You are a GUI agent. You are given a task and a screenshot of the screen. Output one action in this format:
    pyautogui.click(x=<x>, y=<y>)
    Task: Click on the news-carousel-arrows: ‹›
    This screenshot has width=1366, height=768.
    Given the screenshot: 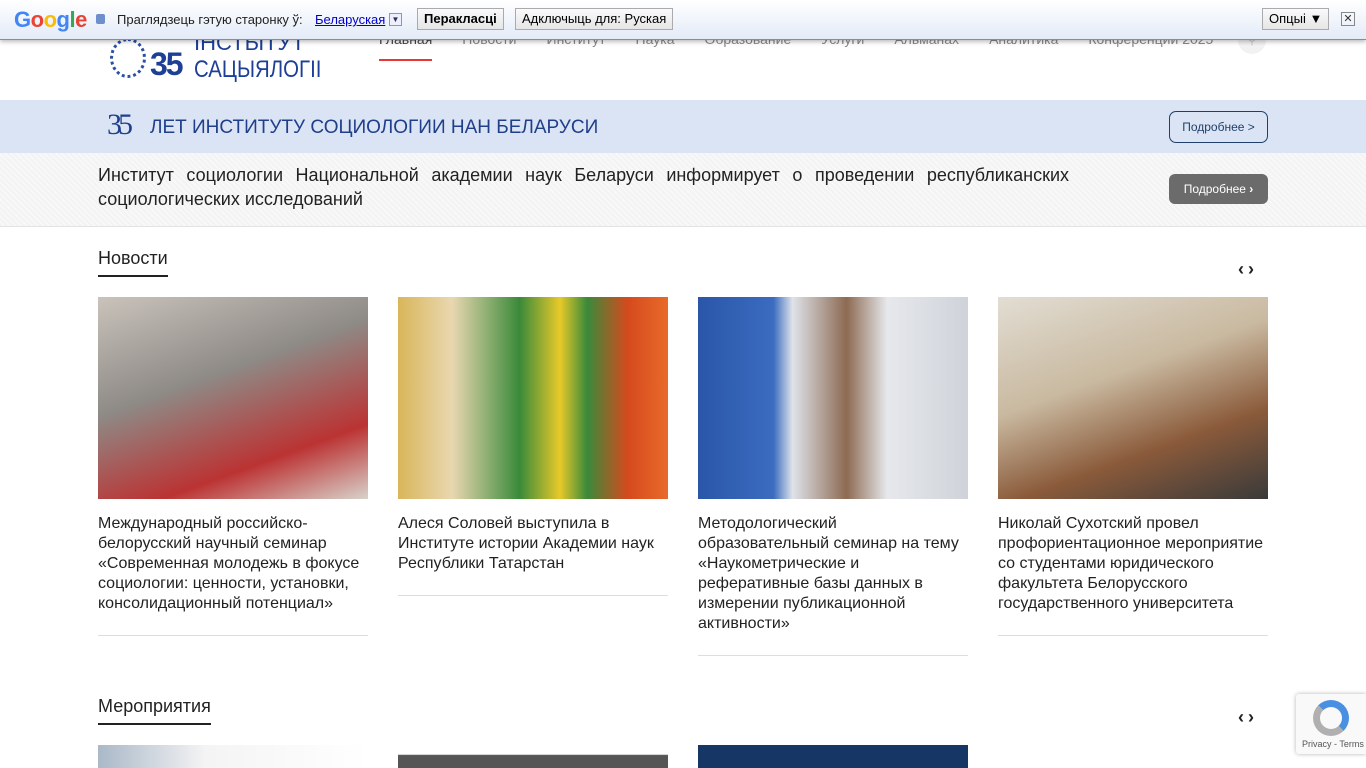 What is the action you would take?
    pyautogui.click(x=1248, y=269)
    